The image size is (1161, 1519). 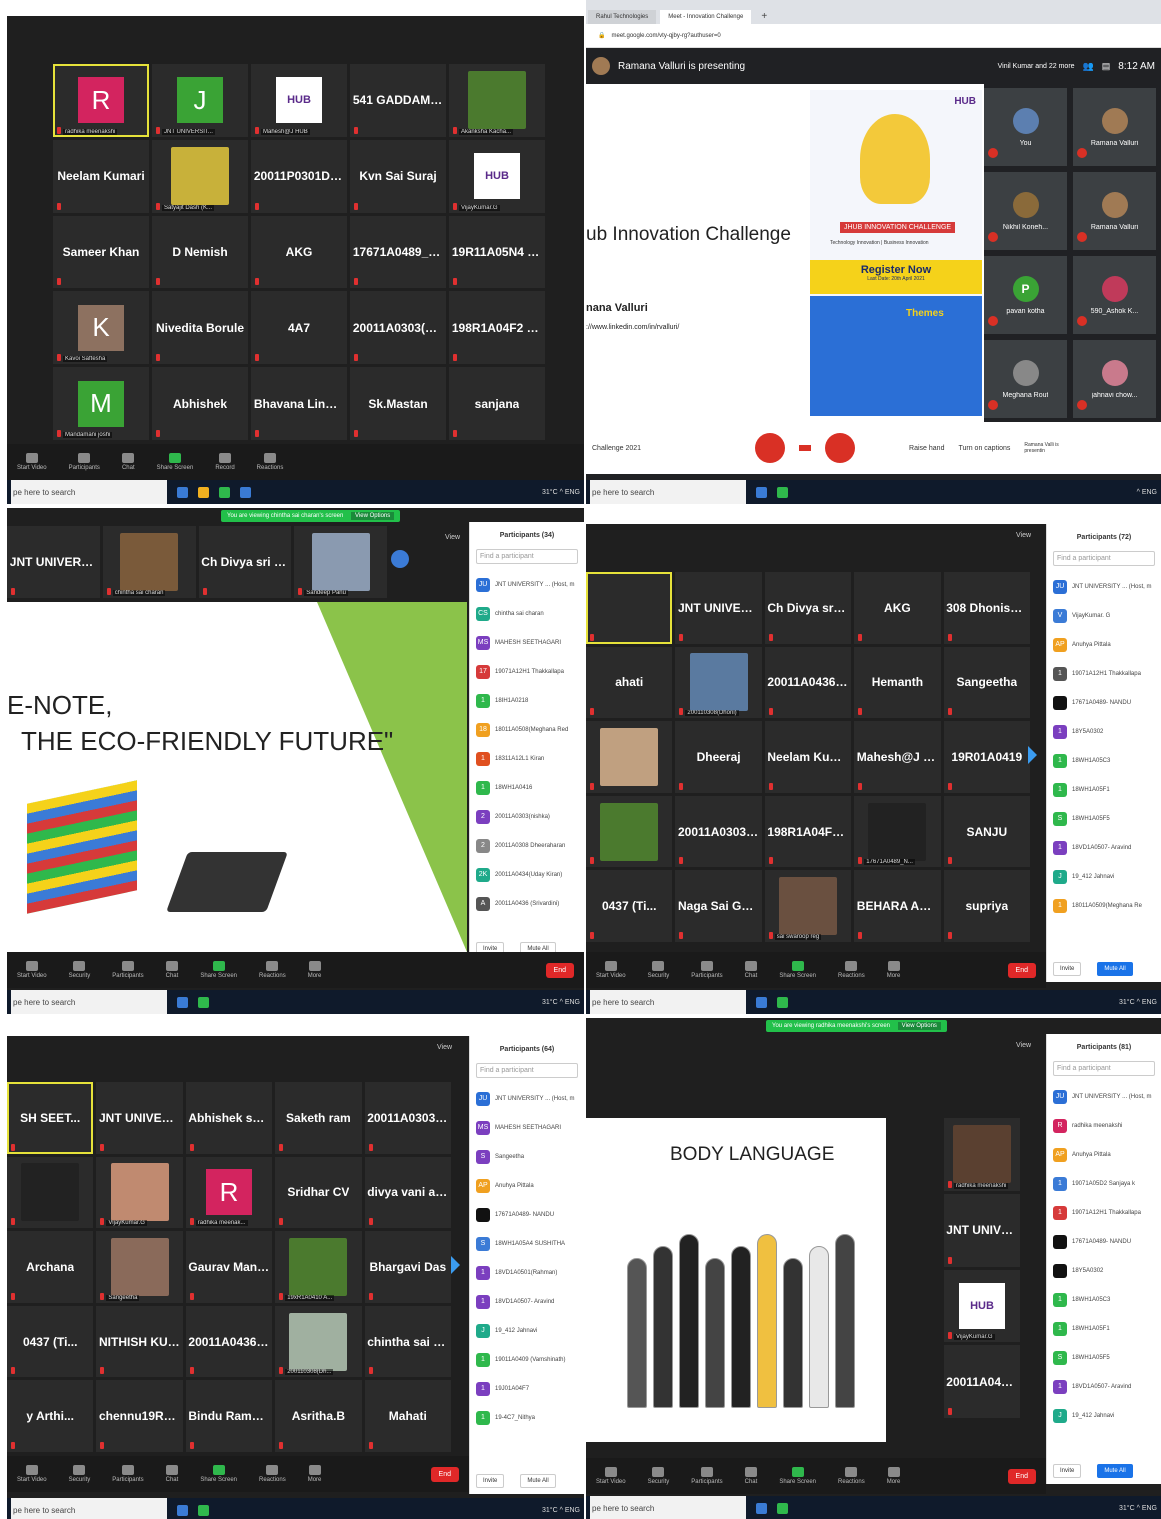 I want to click on video-tile: HUB Mahesh@J HUB, so click(x=299, y=100).